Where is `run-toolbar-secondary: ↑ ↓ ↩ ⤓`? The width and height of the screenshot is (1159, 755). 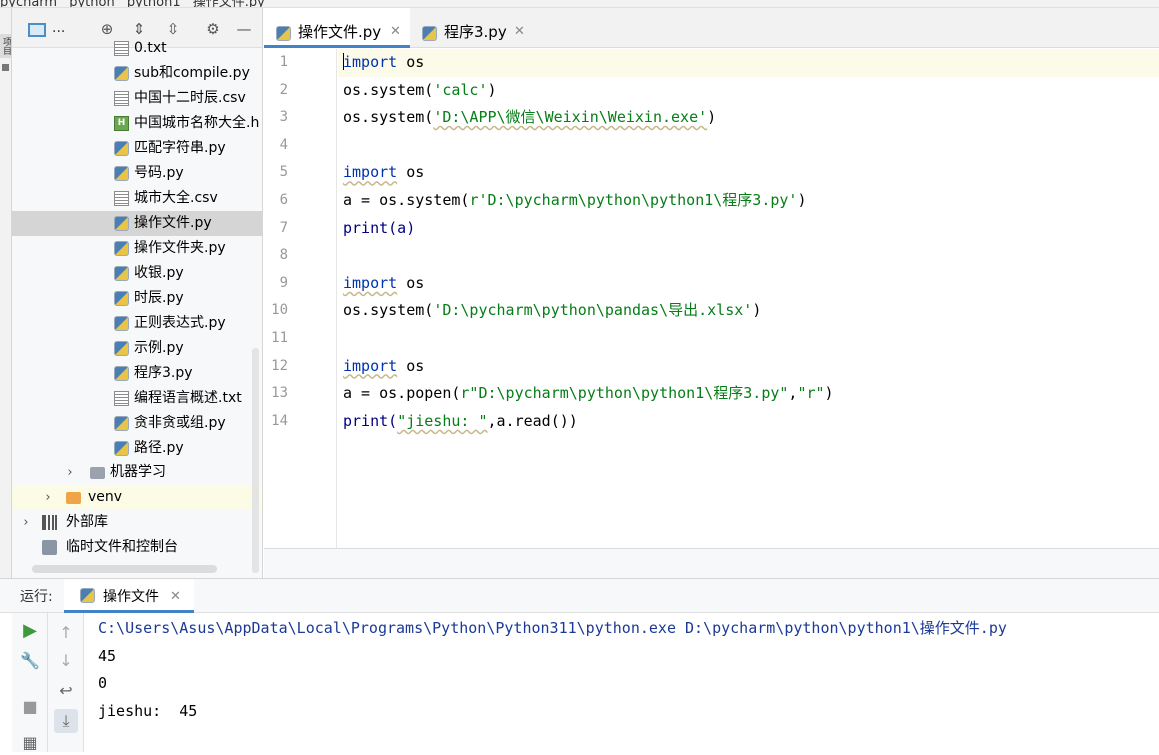
run-toolbar-secondary: ↑ ↓ ↩ ⤓ is located at coordinates (66, 682).